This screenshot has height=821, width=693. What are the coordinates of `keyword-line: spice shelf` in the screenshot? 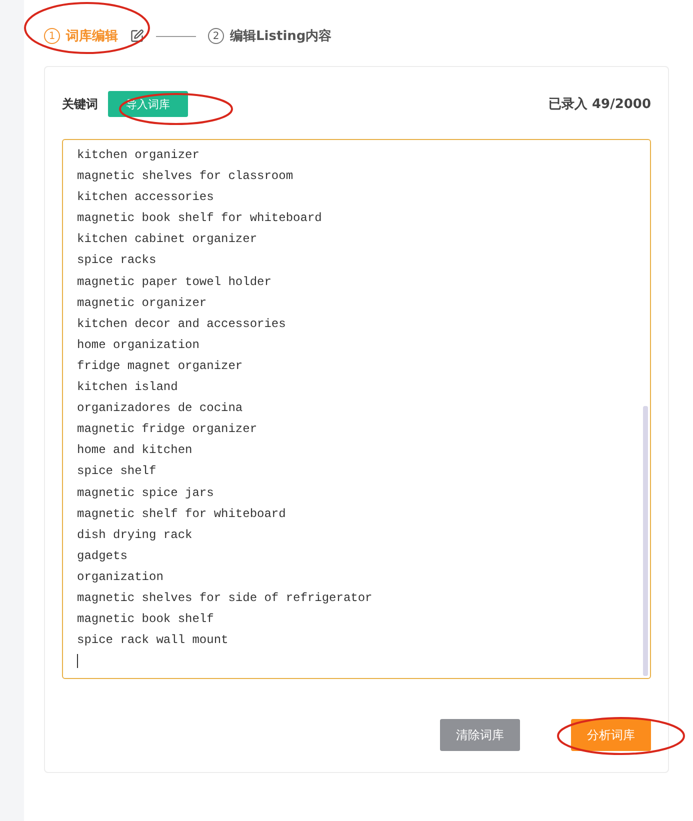 It's located at (117, 471).